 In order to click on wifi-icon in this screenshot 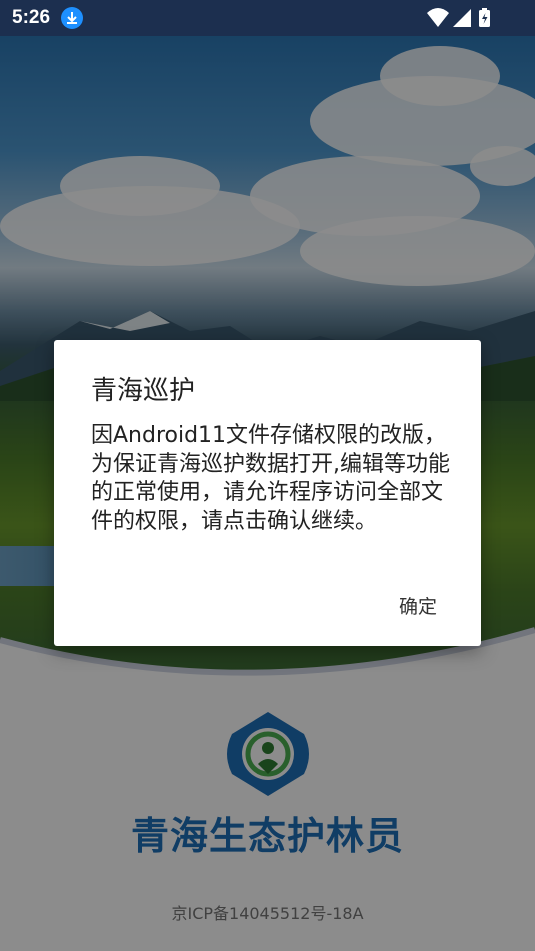, I will do `click(438, 17)`.